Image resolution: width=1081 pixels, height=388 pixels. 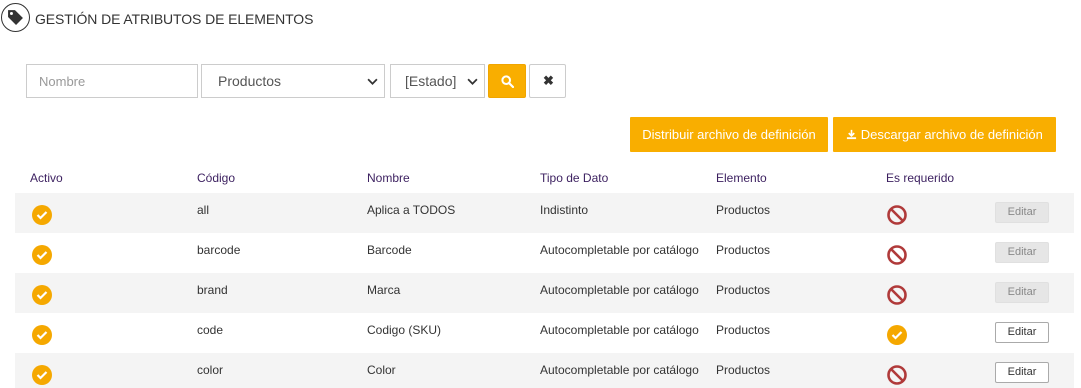 I want to click on type-cell: Indistinto, so click(x=564, y=210).